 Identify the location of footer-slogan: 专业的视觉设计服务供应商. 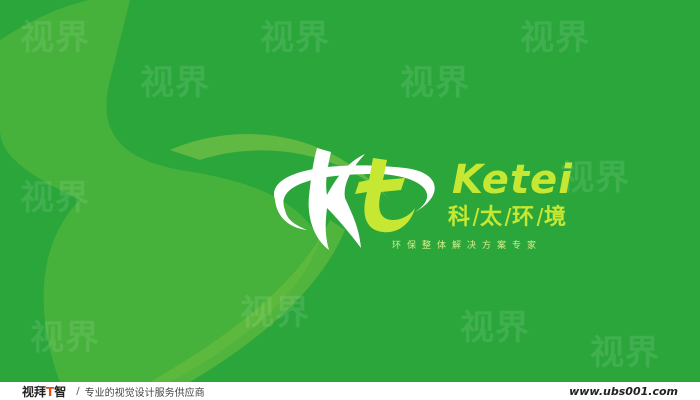
(144, 393).